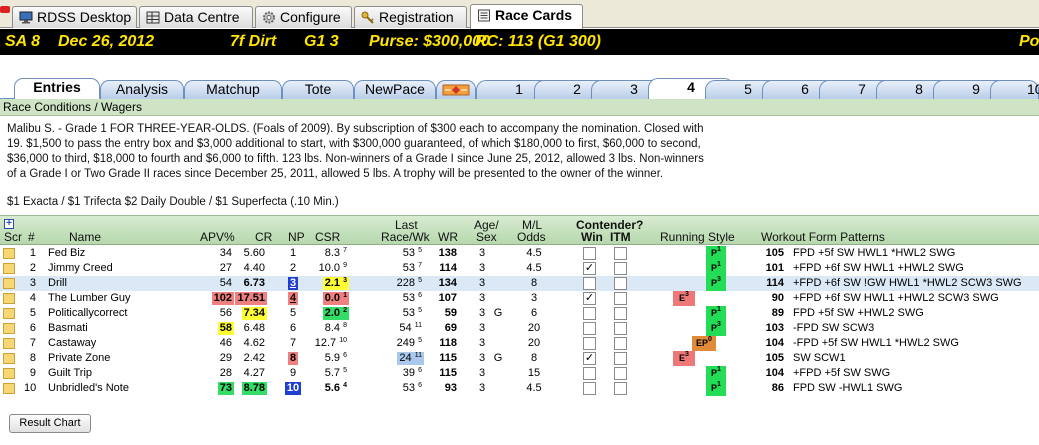 The width and height of the screenshot is (1039, 445). What do you see at coordinates (215, 313) in the screenshot?
I see `apv-cell: 56` at bounding box center [215, 313].